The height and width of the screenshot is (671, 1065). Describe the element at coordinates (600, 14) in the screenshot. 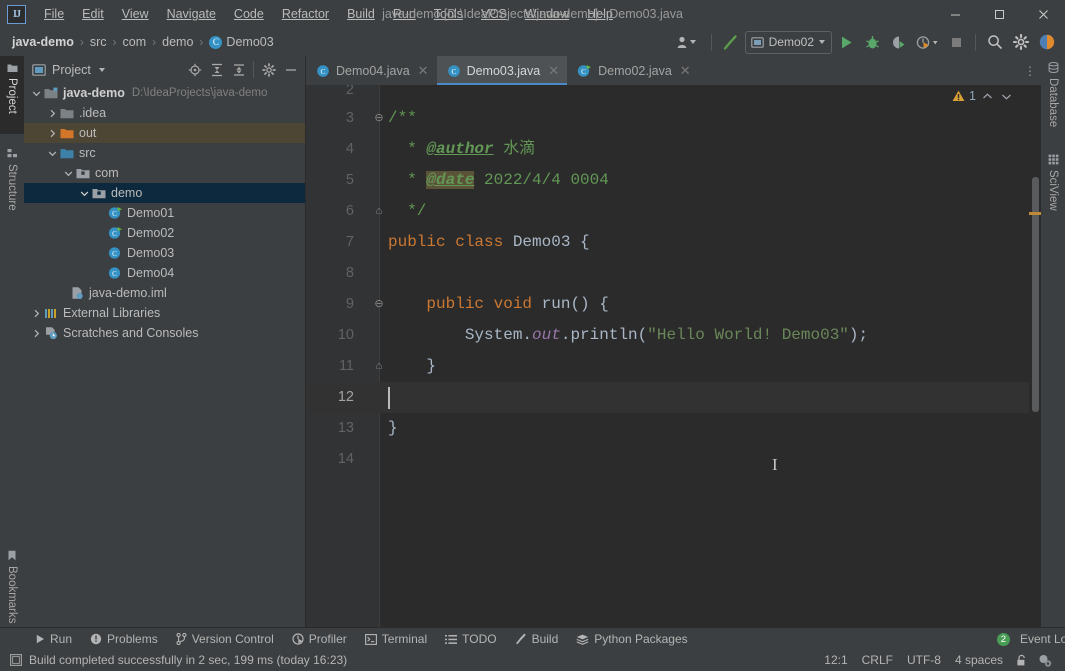

I see `menu-help: Help` at that location.